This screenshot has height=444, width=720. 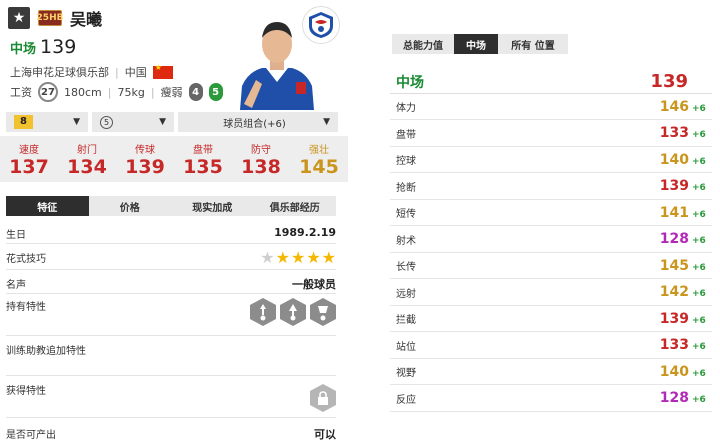 What do you see at coordinates (551, 134) in the screenshot?
I see `attribute-row: 盘带 133 +6` at bounding box center [551, 134].